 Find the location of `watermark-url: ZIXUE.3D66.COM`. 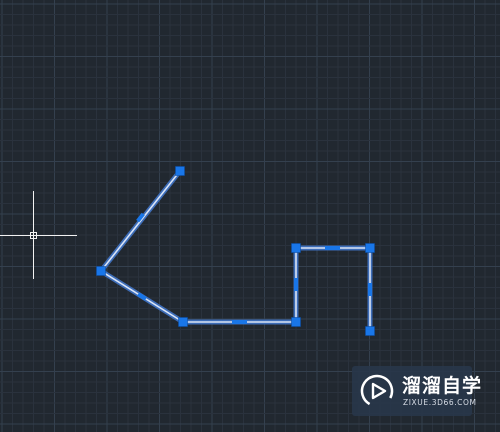

watermark-url: ZIXUE.3D66.COM is located at coordinates (440, 402).